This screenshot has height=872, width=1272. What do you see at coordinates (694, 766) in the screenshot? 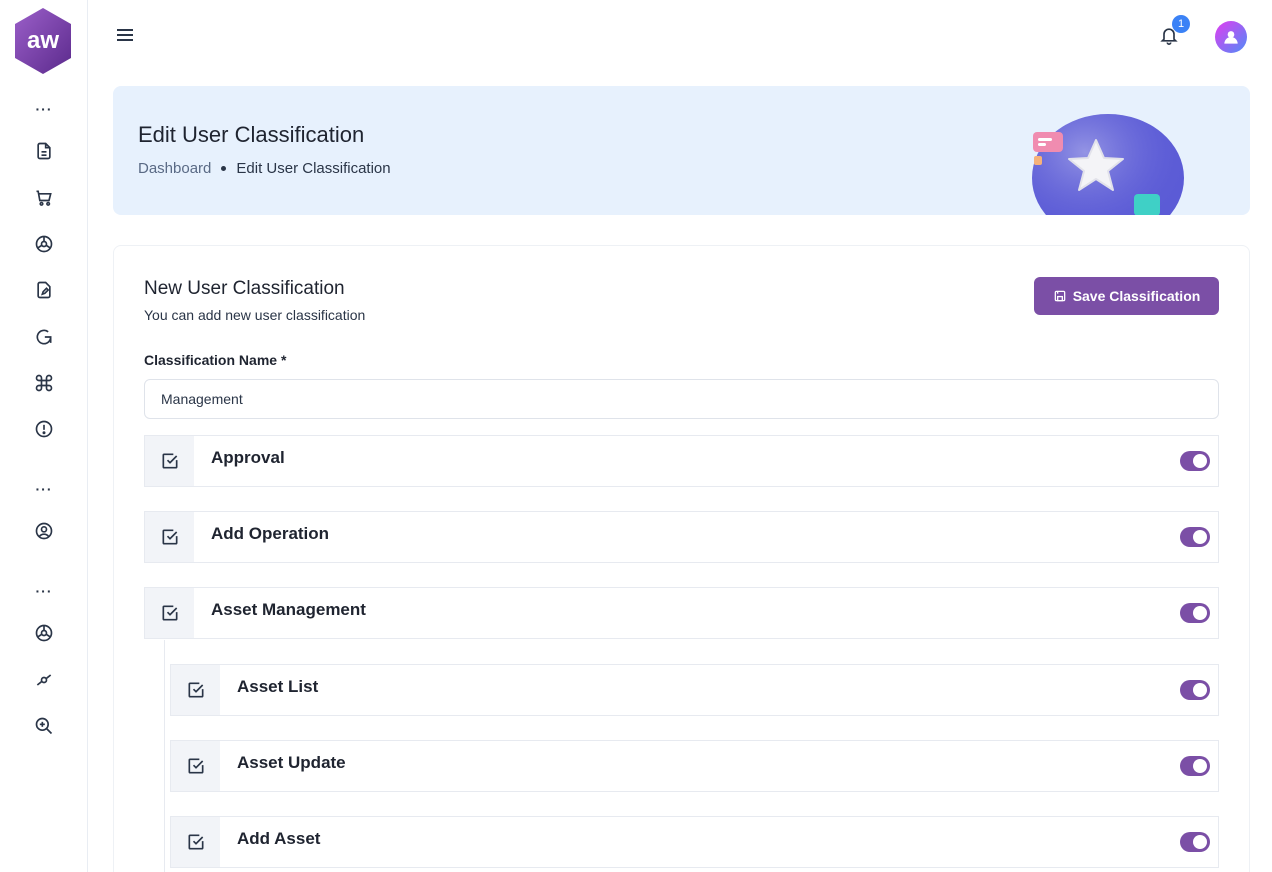
I see `permission-row-asset-update: Asset Update` at bounding box center [694, 766].